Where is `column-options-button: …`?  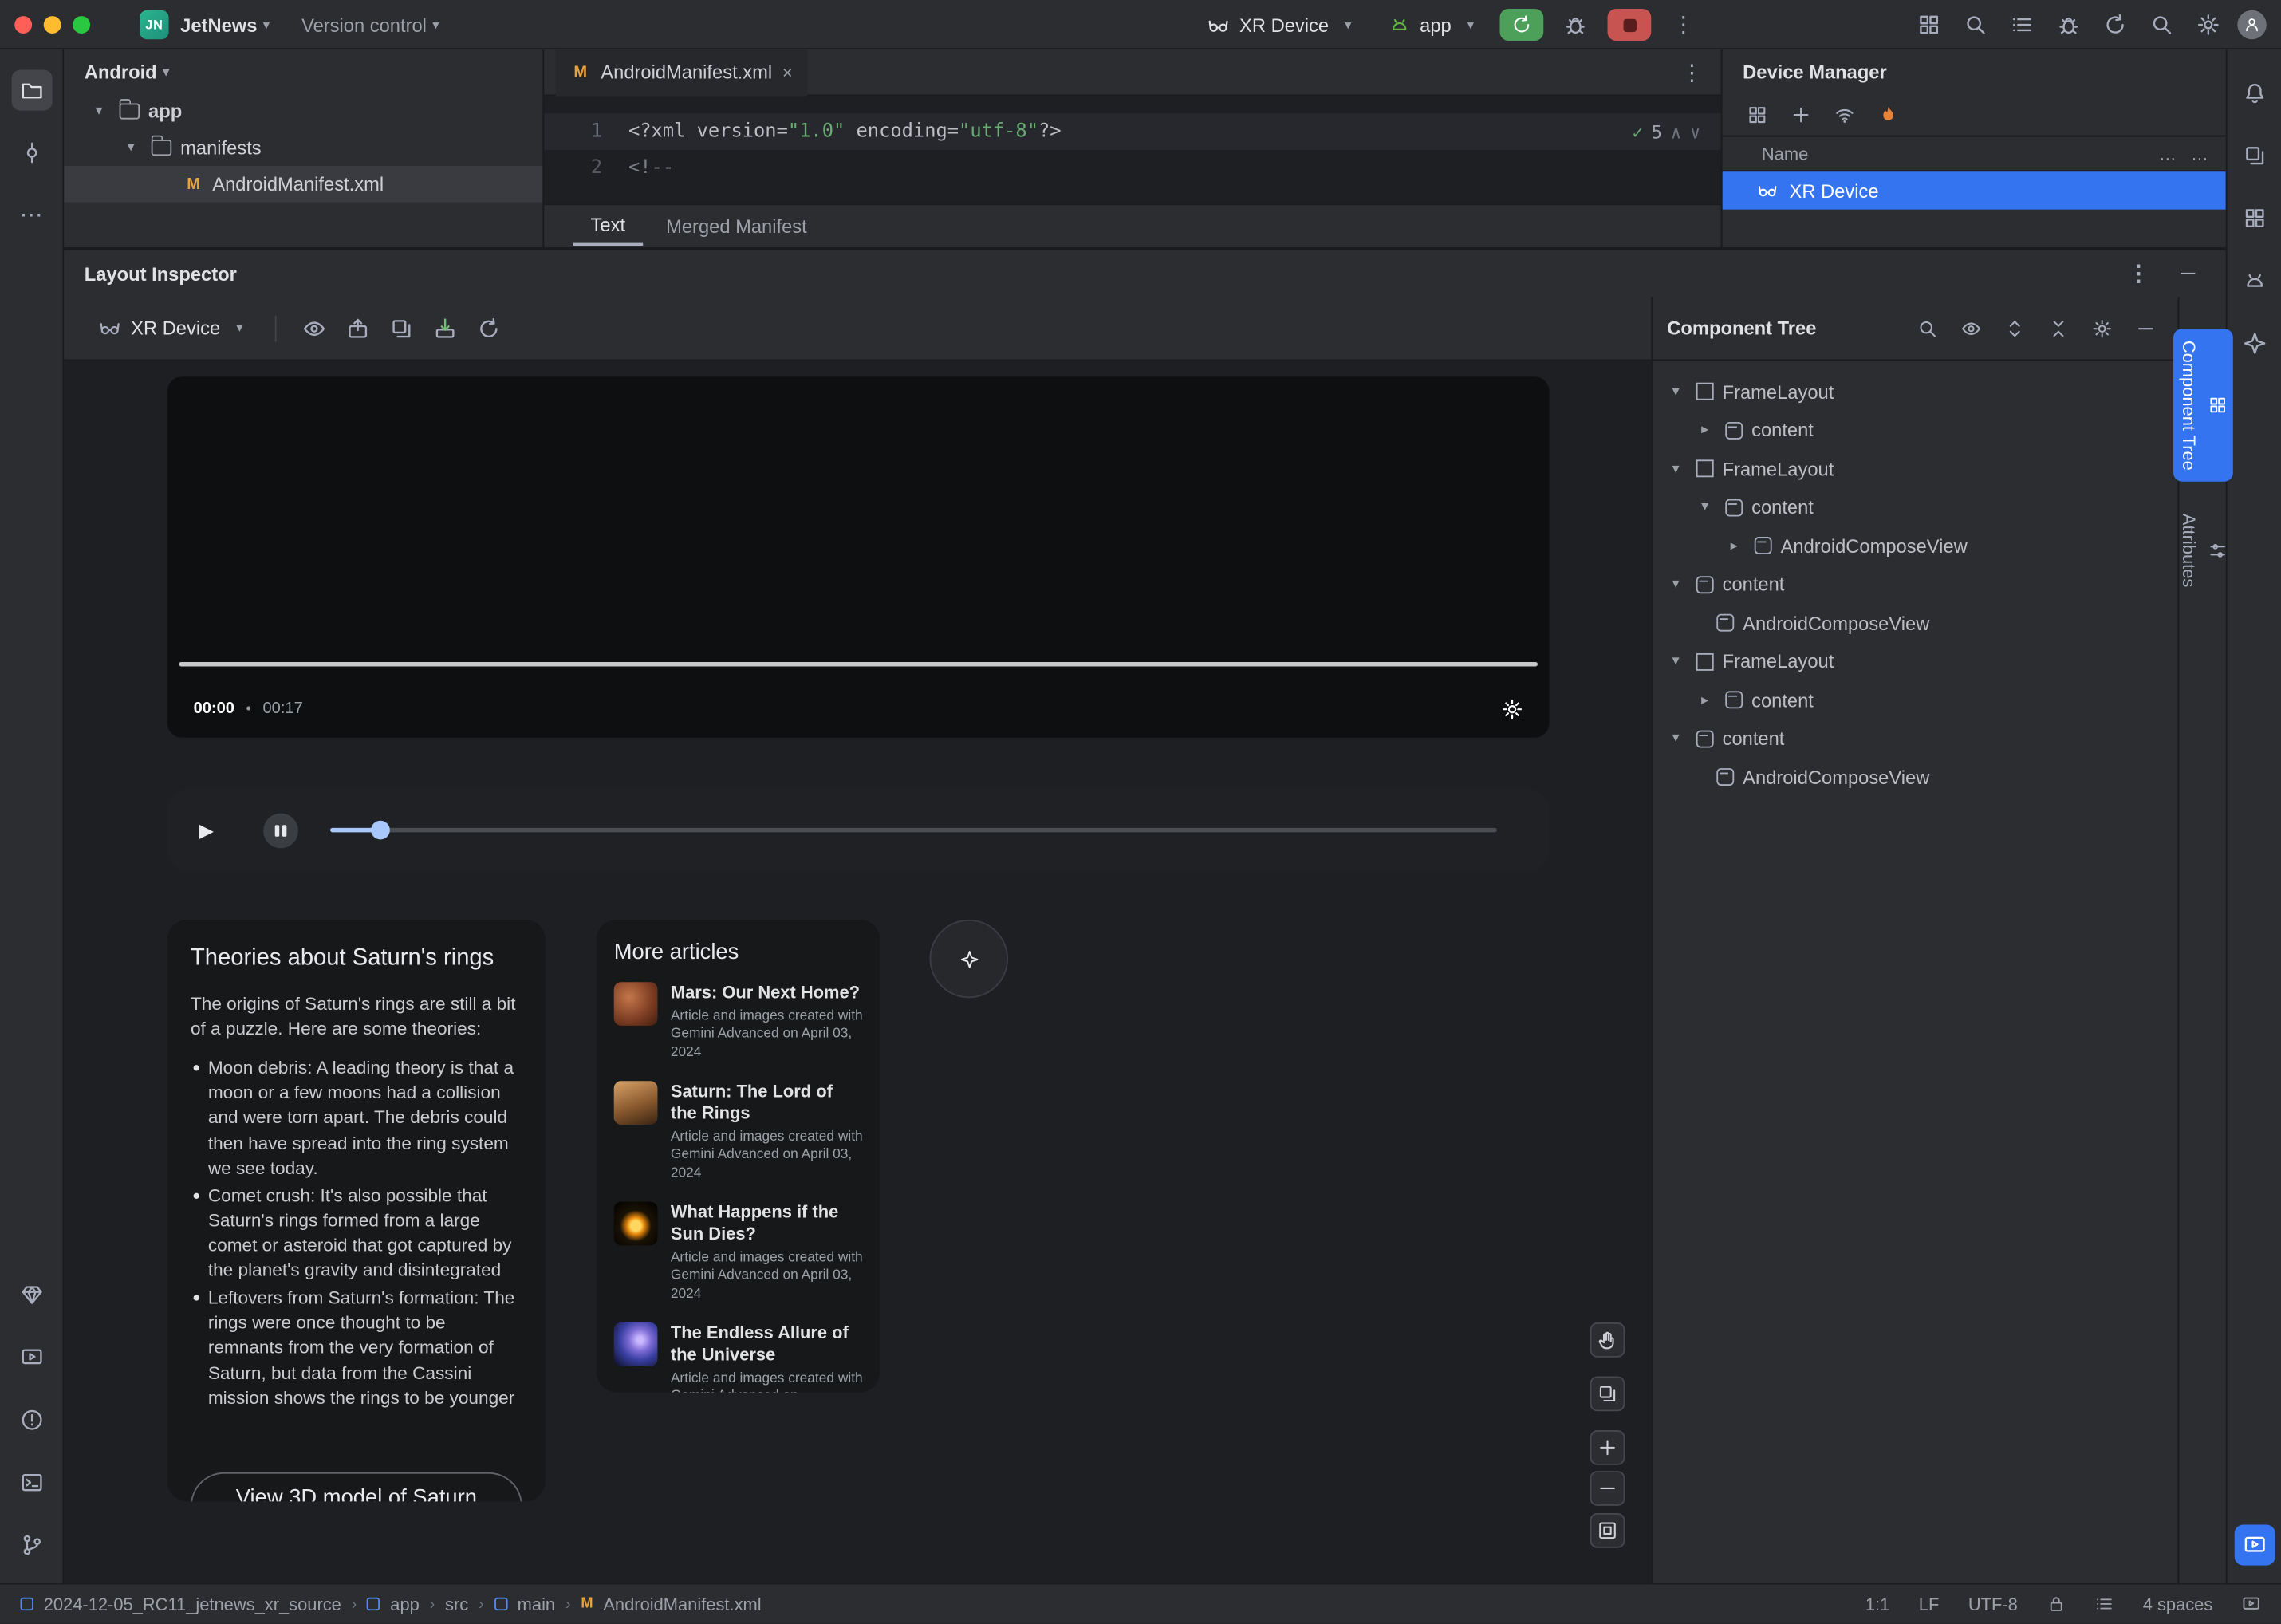
column-options-button: … is located at coordinates (2168, 154).